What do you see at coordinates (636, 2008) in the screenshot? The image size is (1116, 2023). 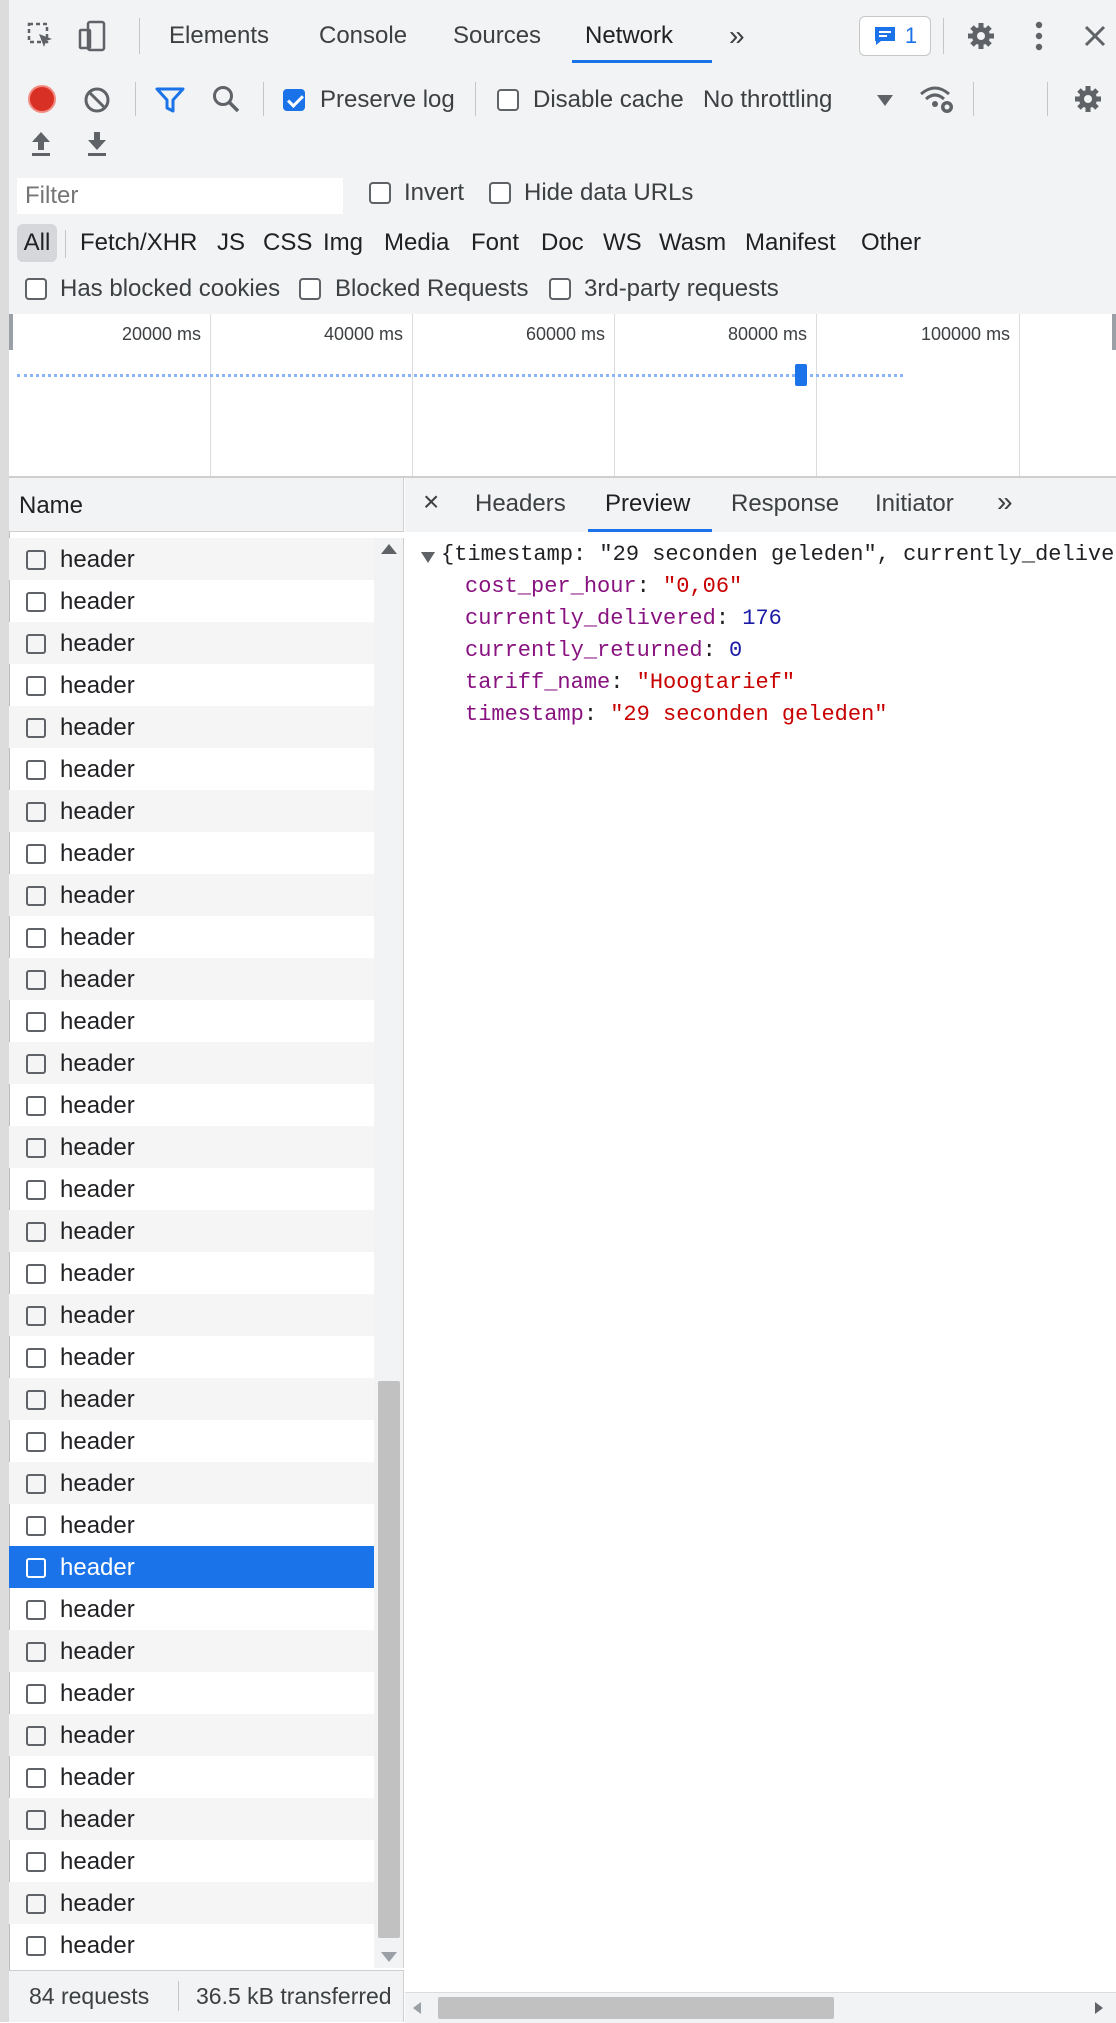 I see `horizontal-scrollbar-thumb` at bounding box center [636, 2008].